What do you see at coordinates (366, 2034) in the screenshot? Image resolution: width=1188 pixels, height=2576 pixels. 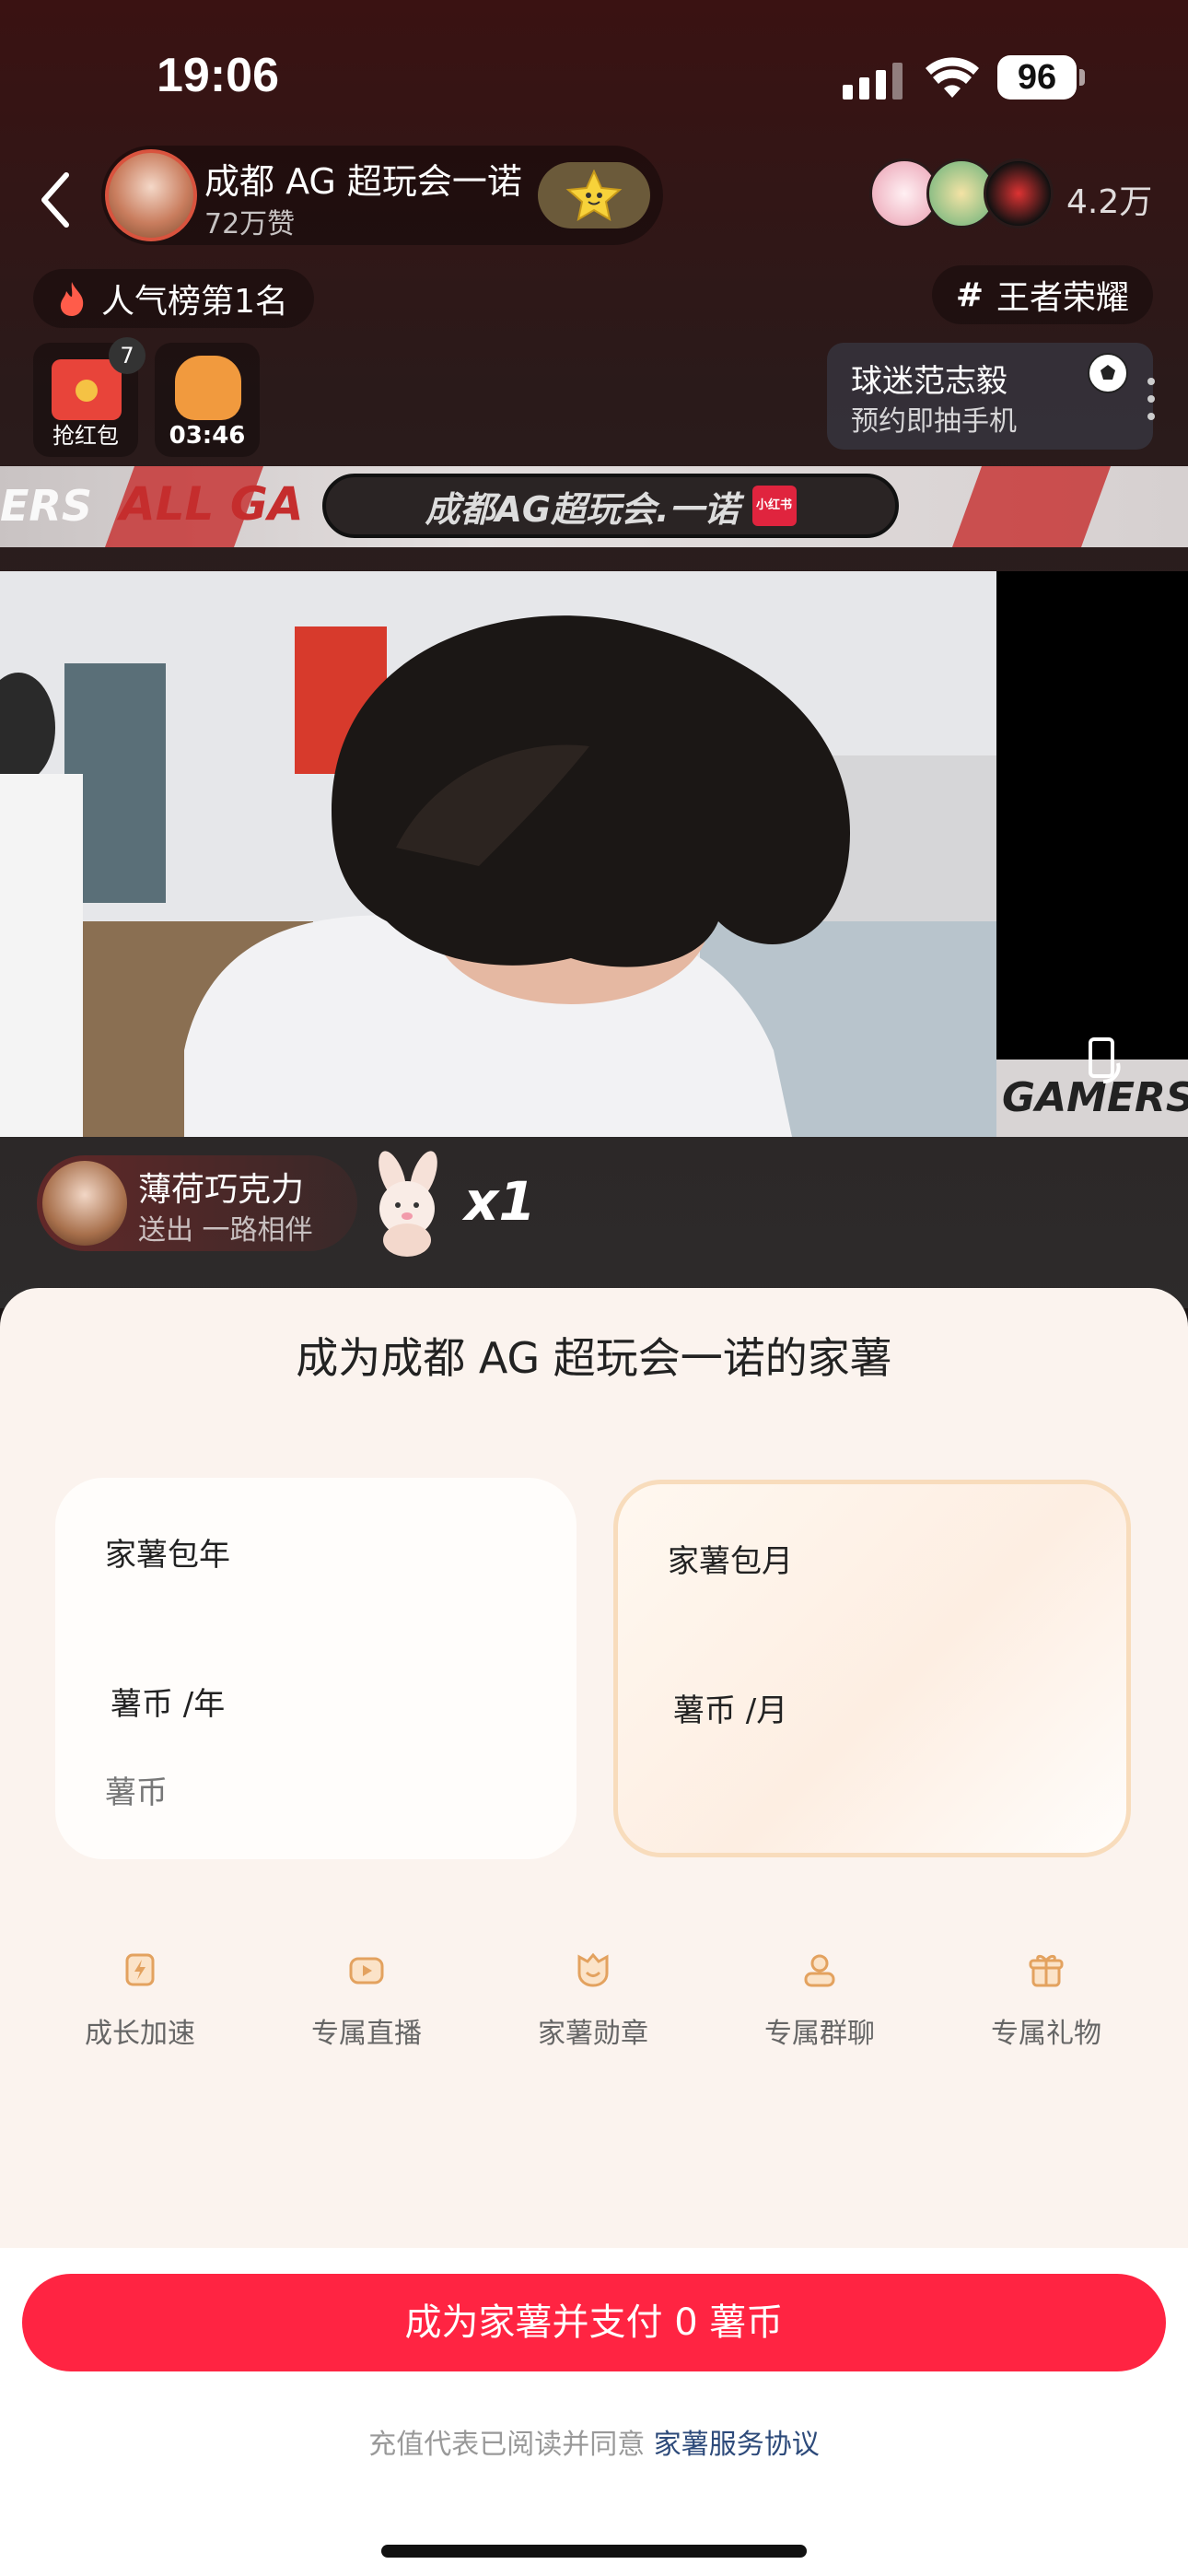 I see `benefit-label: 专属直播` at bounding box center [366, 2034].